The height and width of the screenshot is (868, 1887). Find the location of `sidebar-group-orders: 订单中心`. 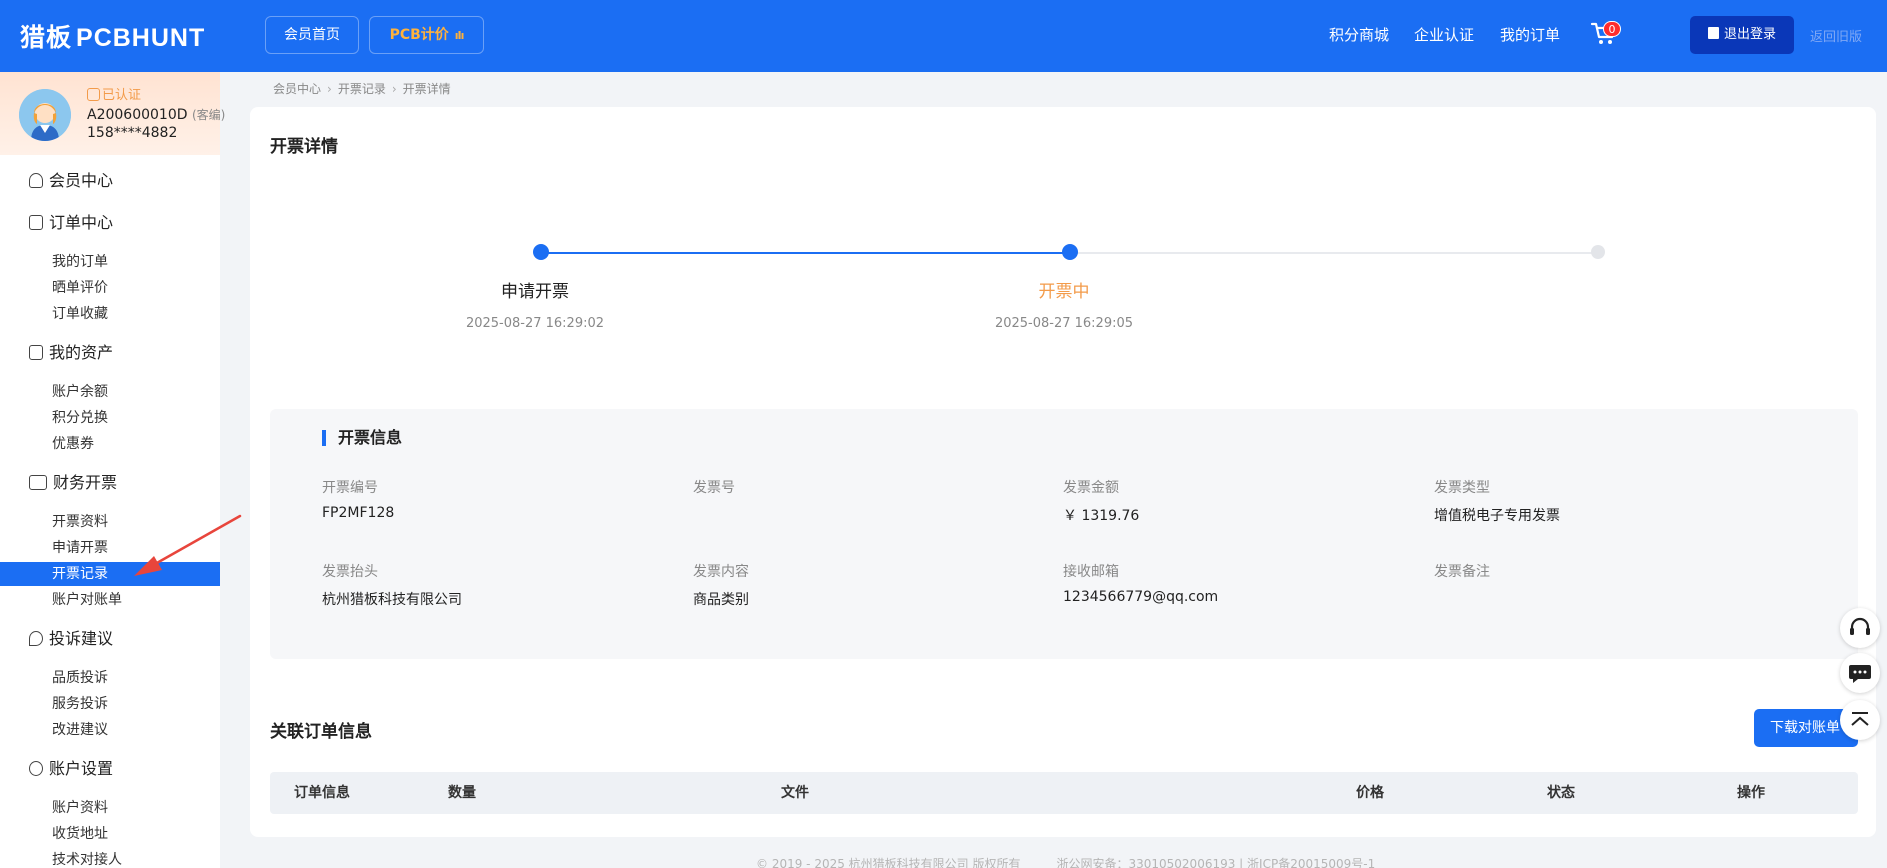

sidebar-group-orders: 订单中心 is located at coordinates (71, 223).